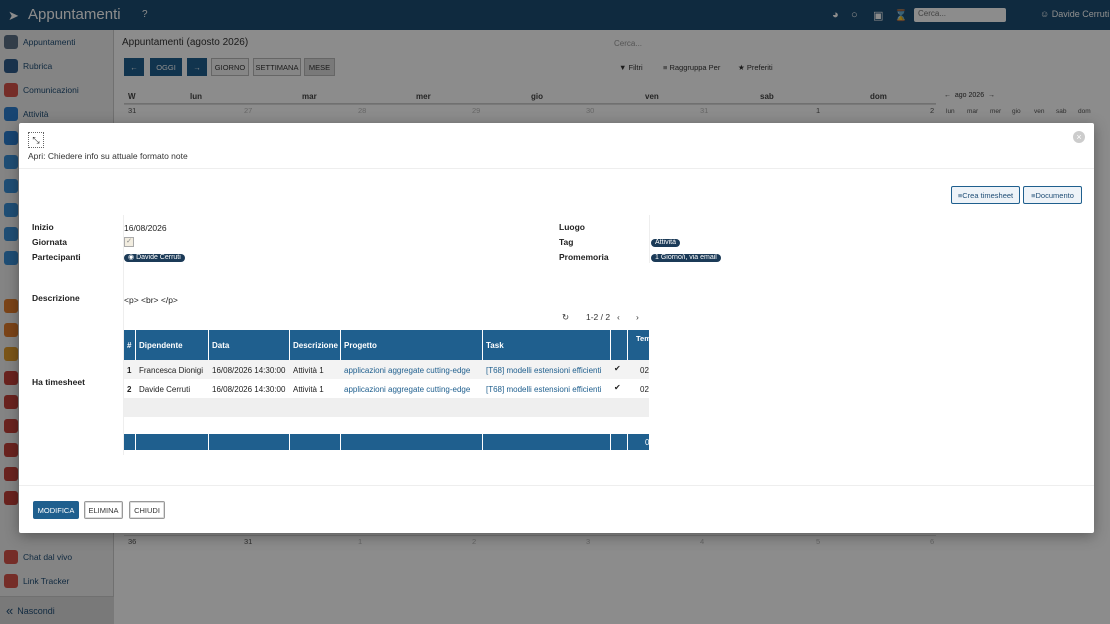  What do you see at coordinates (565, 317) in the screenshot?
I see `refresh-icon: ↻` at bounding box center [565, 317].